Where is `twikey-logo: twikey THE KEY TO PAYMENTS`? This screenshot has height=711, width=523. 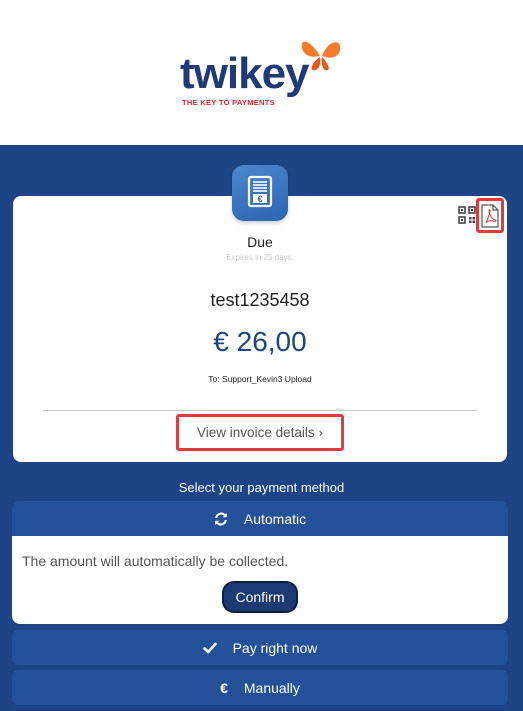
twikey-logo: twikey THE KEY TO PAYMENTS is located at coordinates (263, 72).